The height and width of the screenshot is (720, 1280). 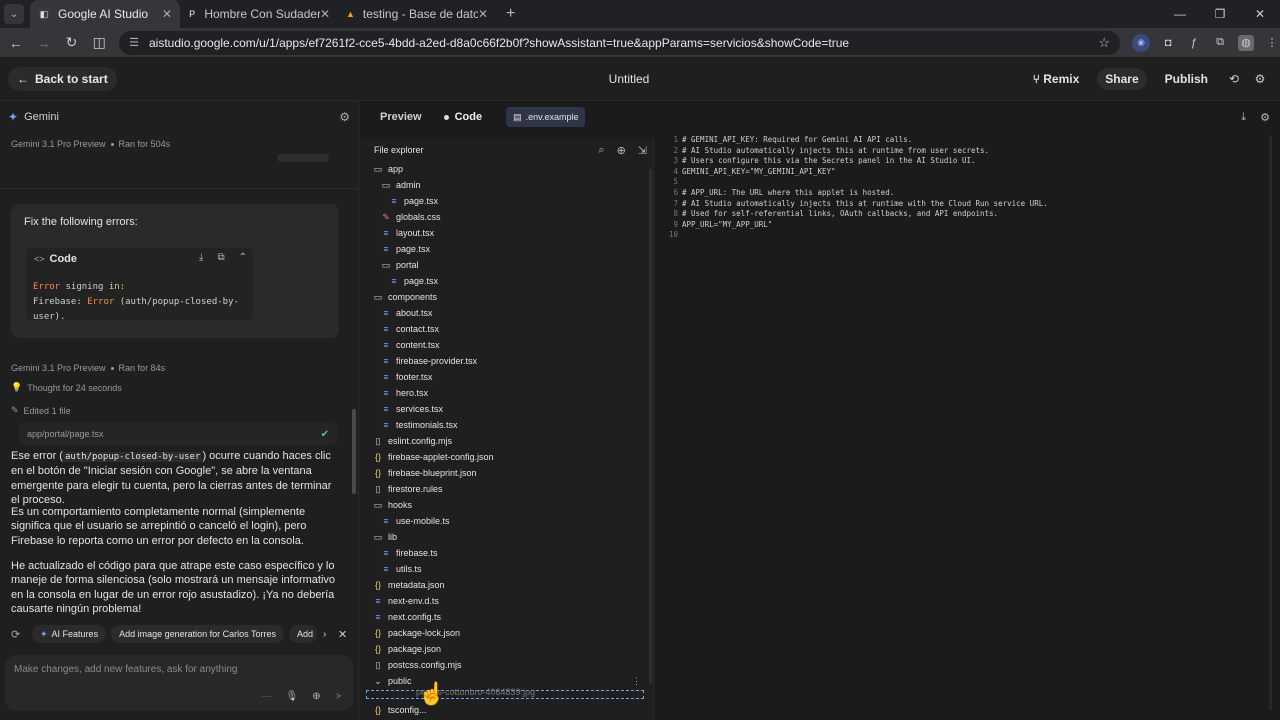 What do you see at coordinates (506, 345) in the screenshot?
I see `tree-file: ≡ content.tsx` at bounding box center [506, 345].